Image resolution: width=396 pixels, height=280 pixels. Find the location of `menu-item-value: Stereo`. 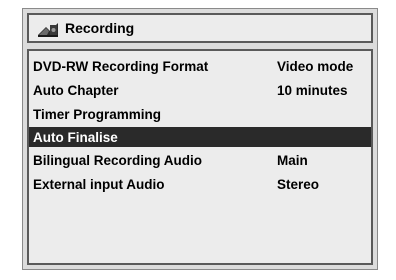

menu-item-value: Stereo is located at coordinates (298, 184).